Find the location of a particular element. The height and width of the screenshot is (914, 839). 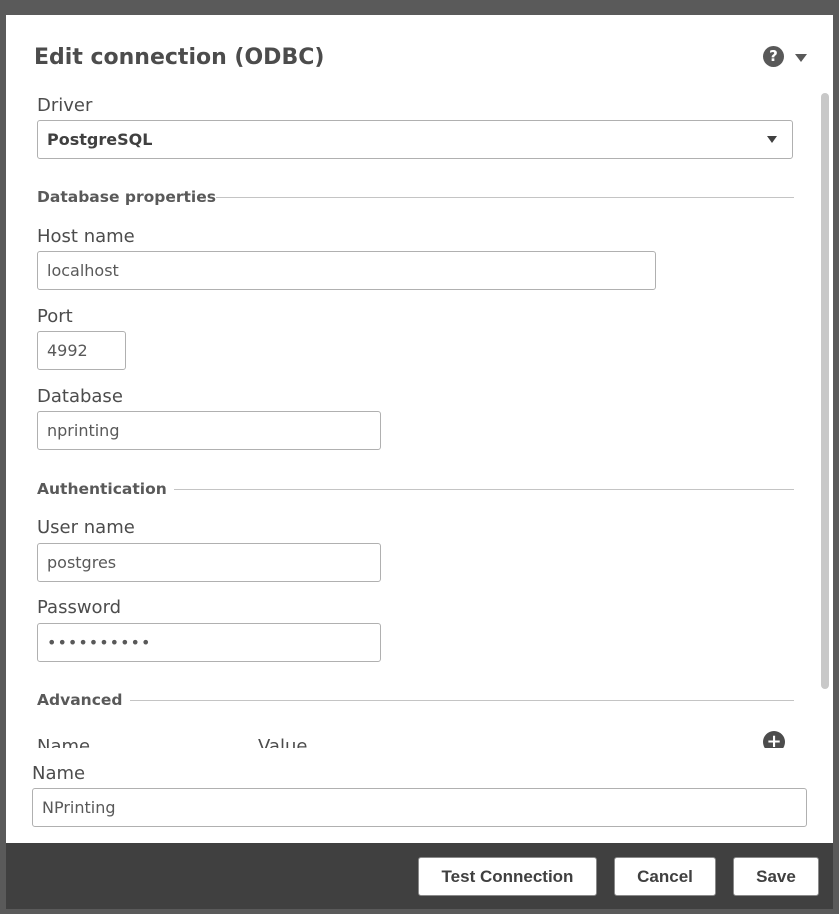

database-input: nprinting is located at coordinates (209, 430).